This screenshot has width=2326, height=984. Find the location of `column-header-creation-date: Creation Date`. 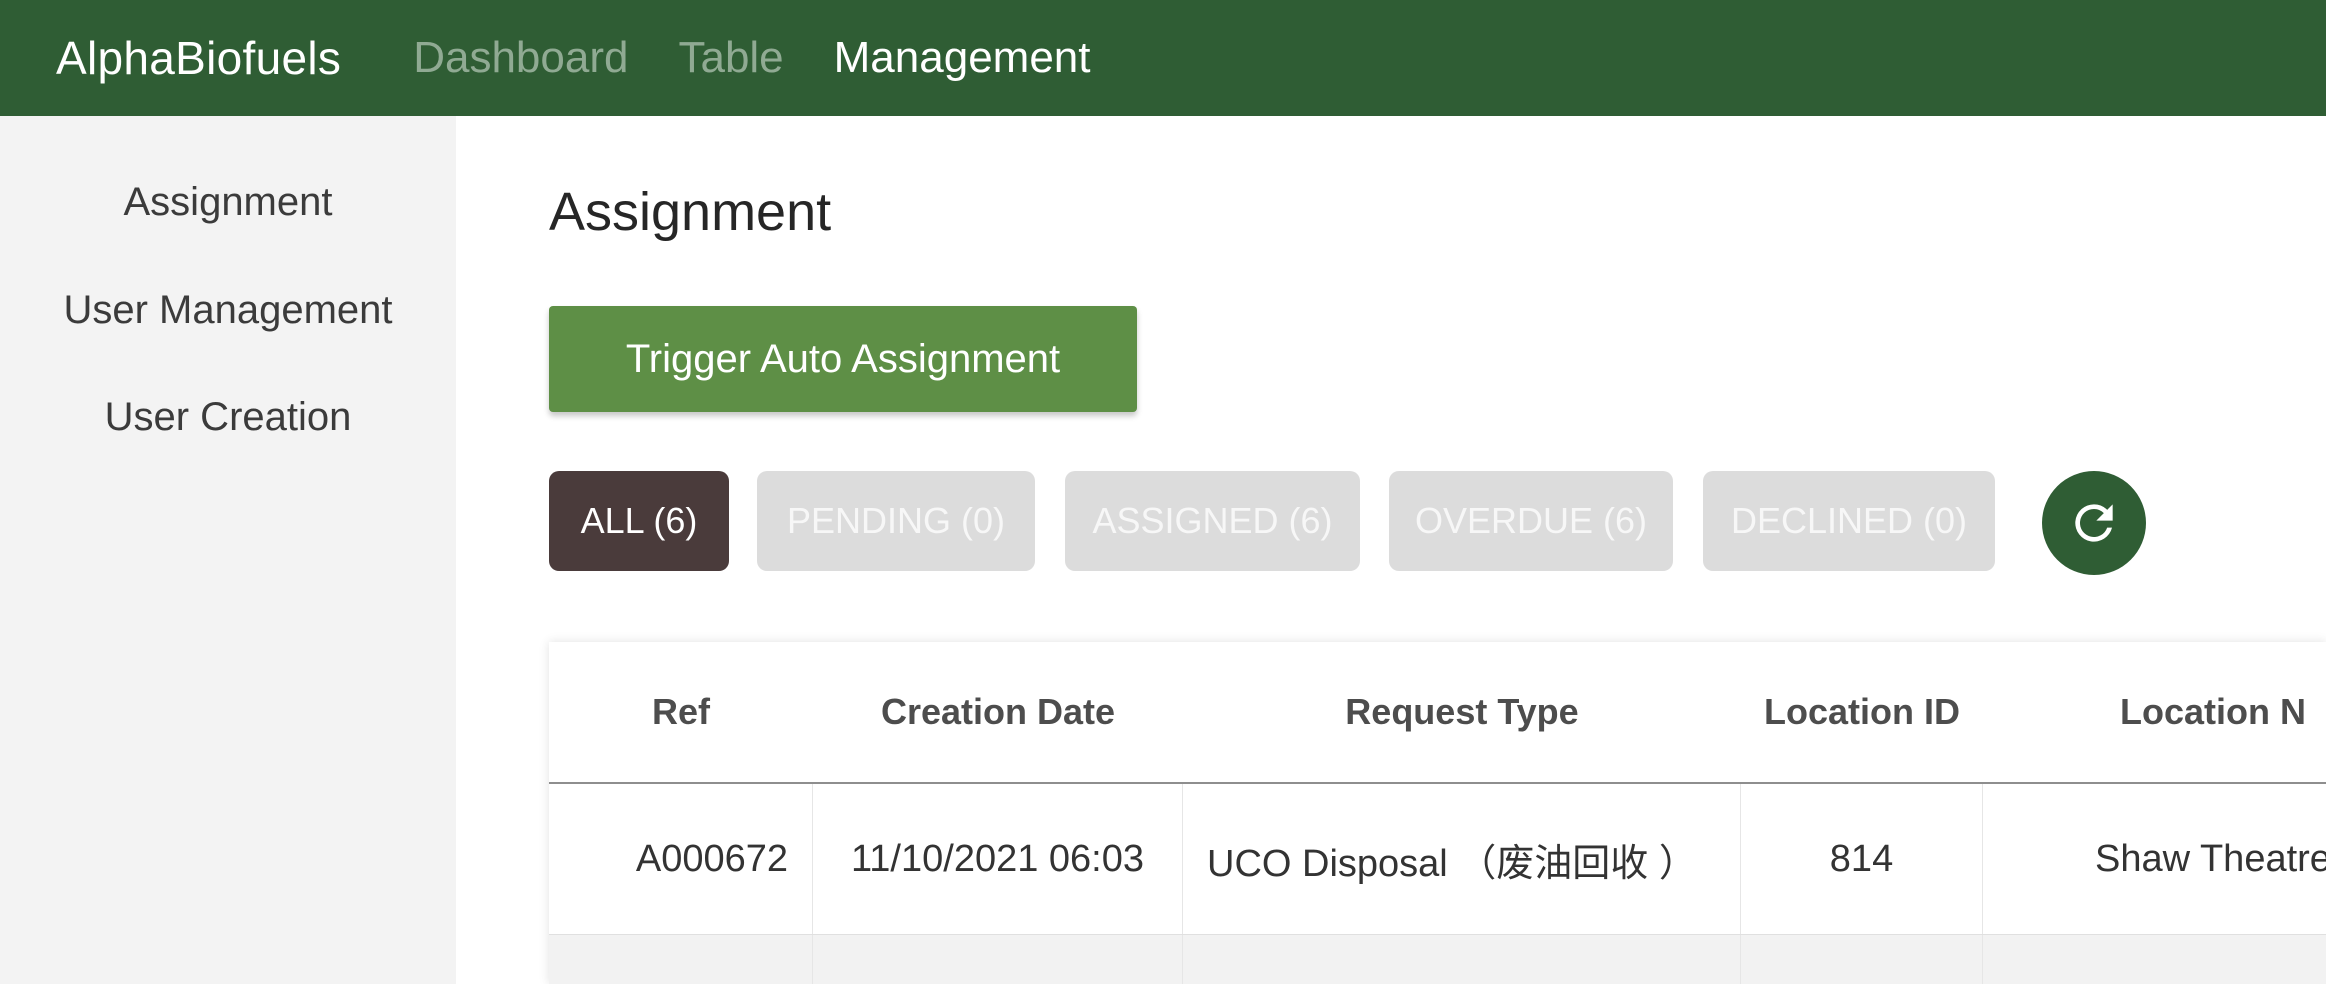

column-header-creation-date: Creation Date is located at coordinates (998, 712).